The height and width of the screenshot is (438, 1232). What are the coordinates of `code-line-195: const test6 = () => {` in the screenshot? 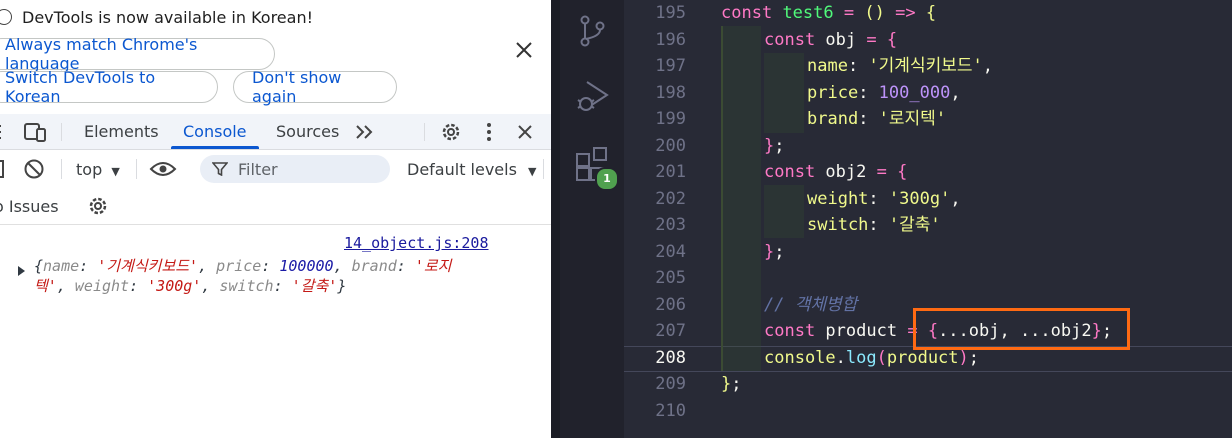 It's located at (828, 13).